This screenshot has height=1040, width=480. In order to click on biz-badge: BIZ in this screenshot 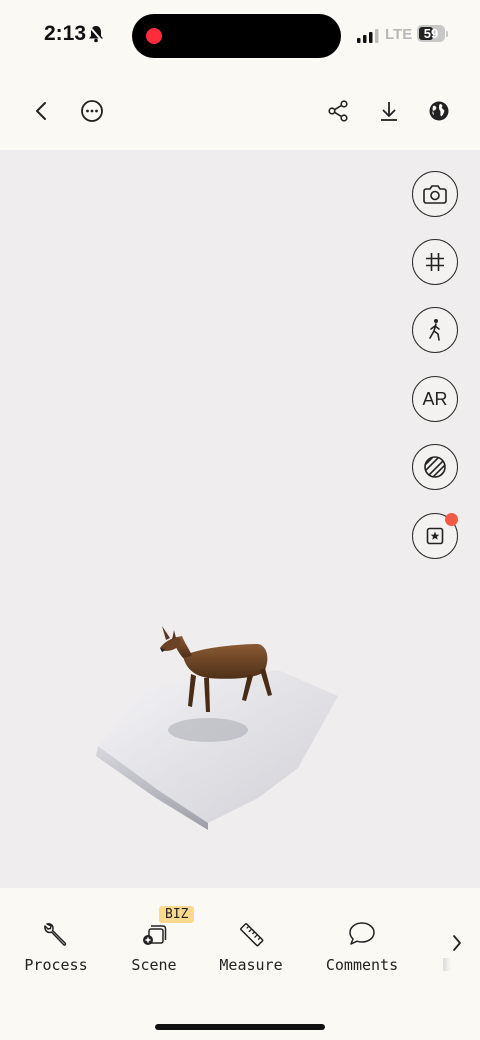, I will do `click(177, 914)`.